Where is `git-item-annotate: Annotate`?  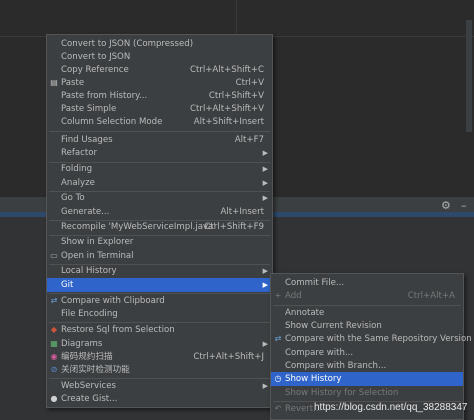
git-item-annotate: Annotate is located at coordinates (367, 313).